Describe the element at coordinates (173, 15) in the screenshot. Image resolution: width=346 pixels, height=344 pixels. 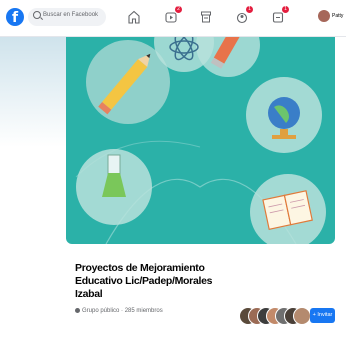
I see `watch-icon: 2` at that location.